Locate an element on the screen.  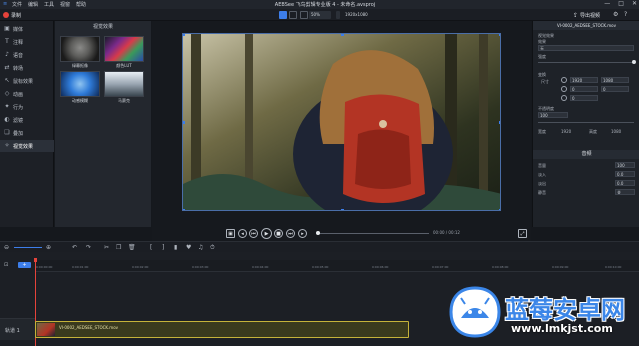
ruler-tick: 0:00:10:00 is located at coordinates (613, 267).